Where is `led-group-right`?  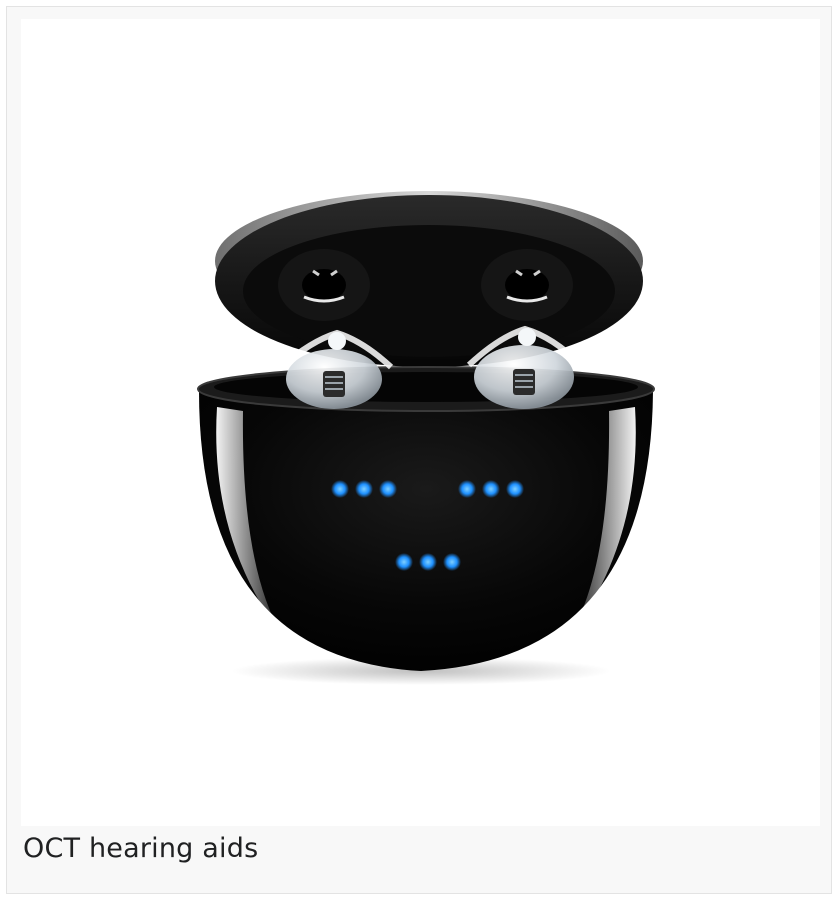 led-group-right is located at coordinates (491, 489).